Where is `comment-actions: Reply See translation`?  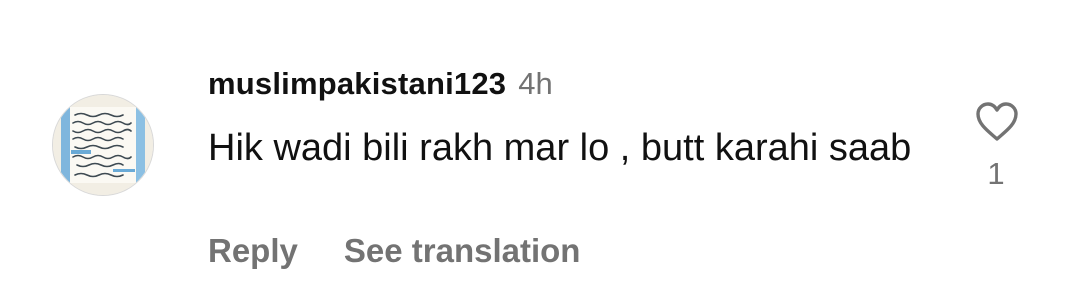 comment-actions: Reply See translation is located at coordinates (394, 251).